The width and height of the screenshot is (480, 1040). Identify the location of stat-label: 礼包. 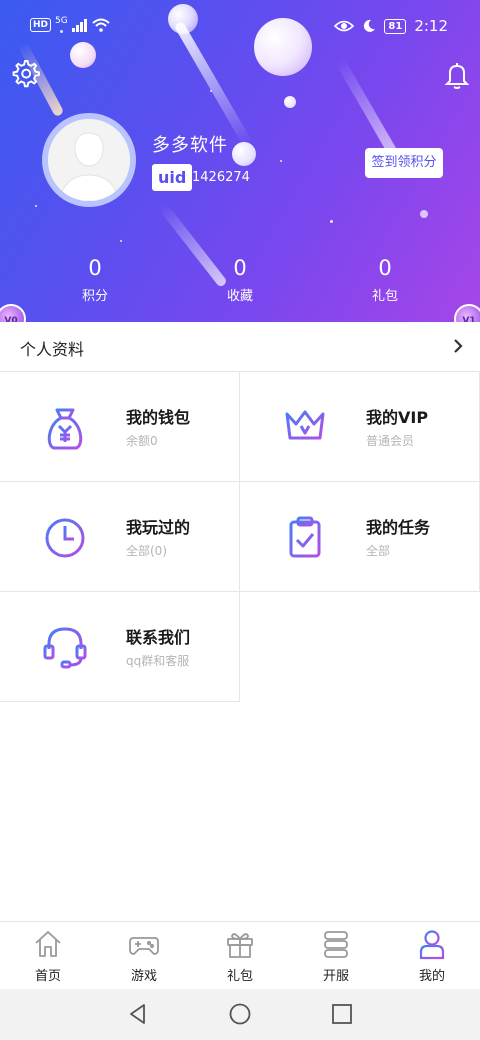
(384, 296).